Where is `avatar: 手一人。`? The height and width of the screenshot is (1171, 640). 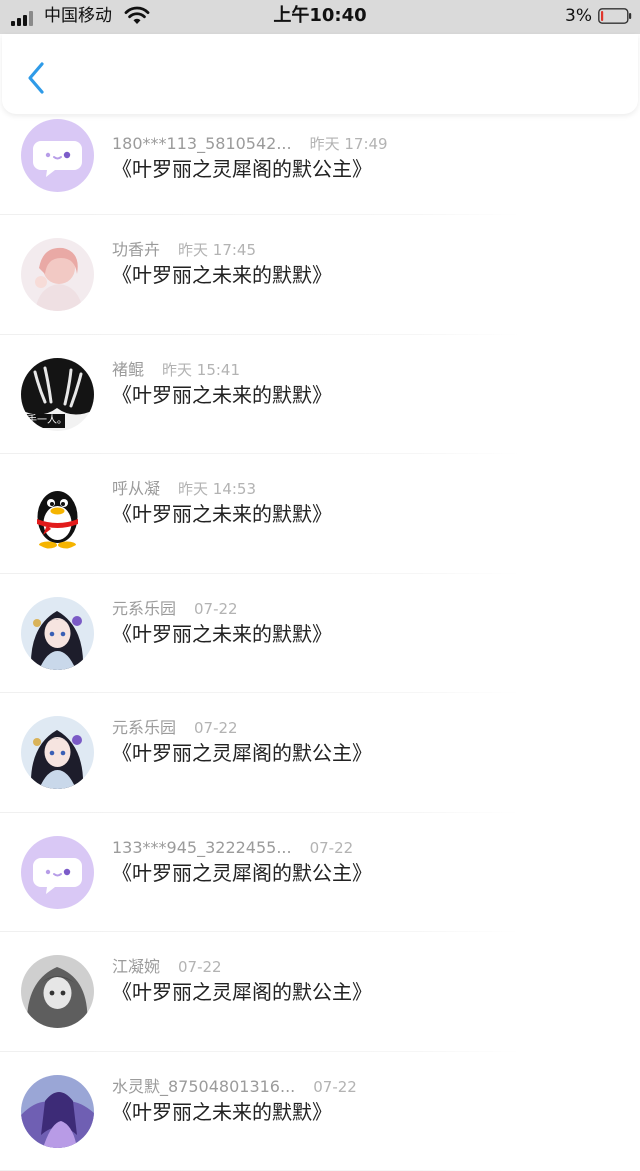
avatar: 手一人。 is located at coordinates (57, 394).